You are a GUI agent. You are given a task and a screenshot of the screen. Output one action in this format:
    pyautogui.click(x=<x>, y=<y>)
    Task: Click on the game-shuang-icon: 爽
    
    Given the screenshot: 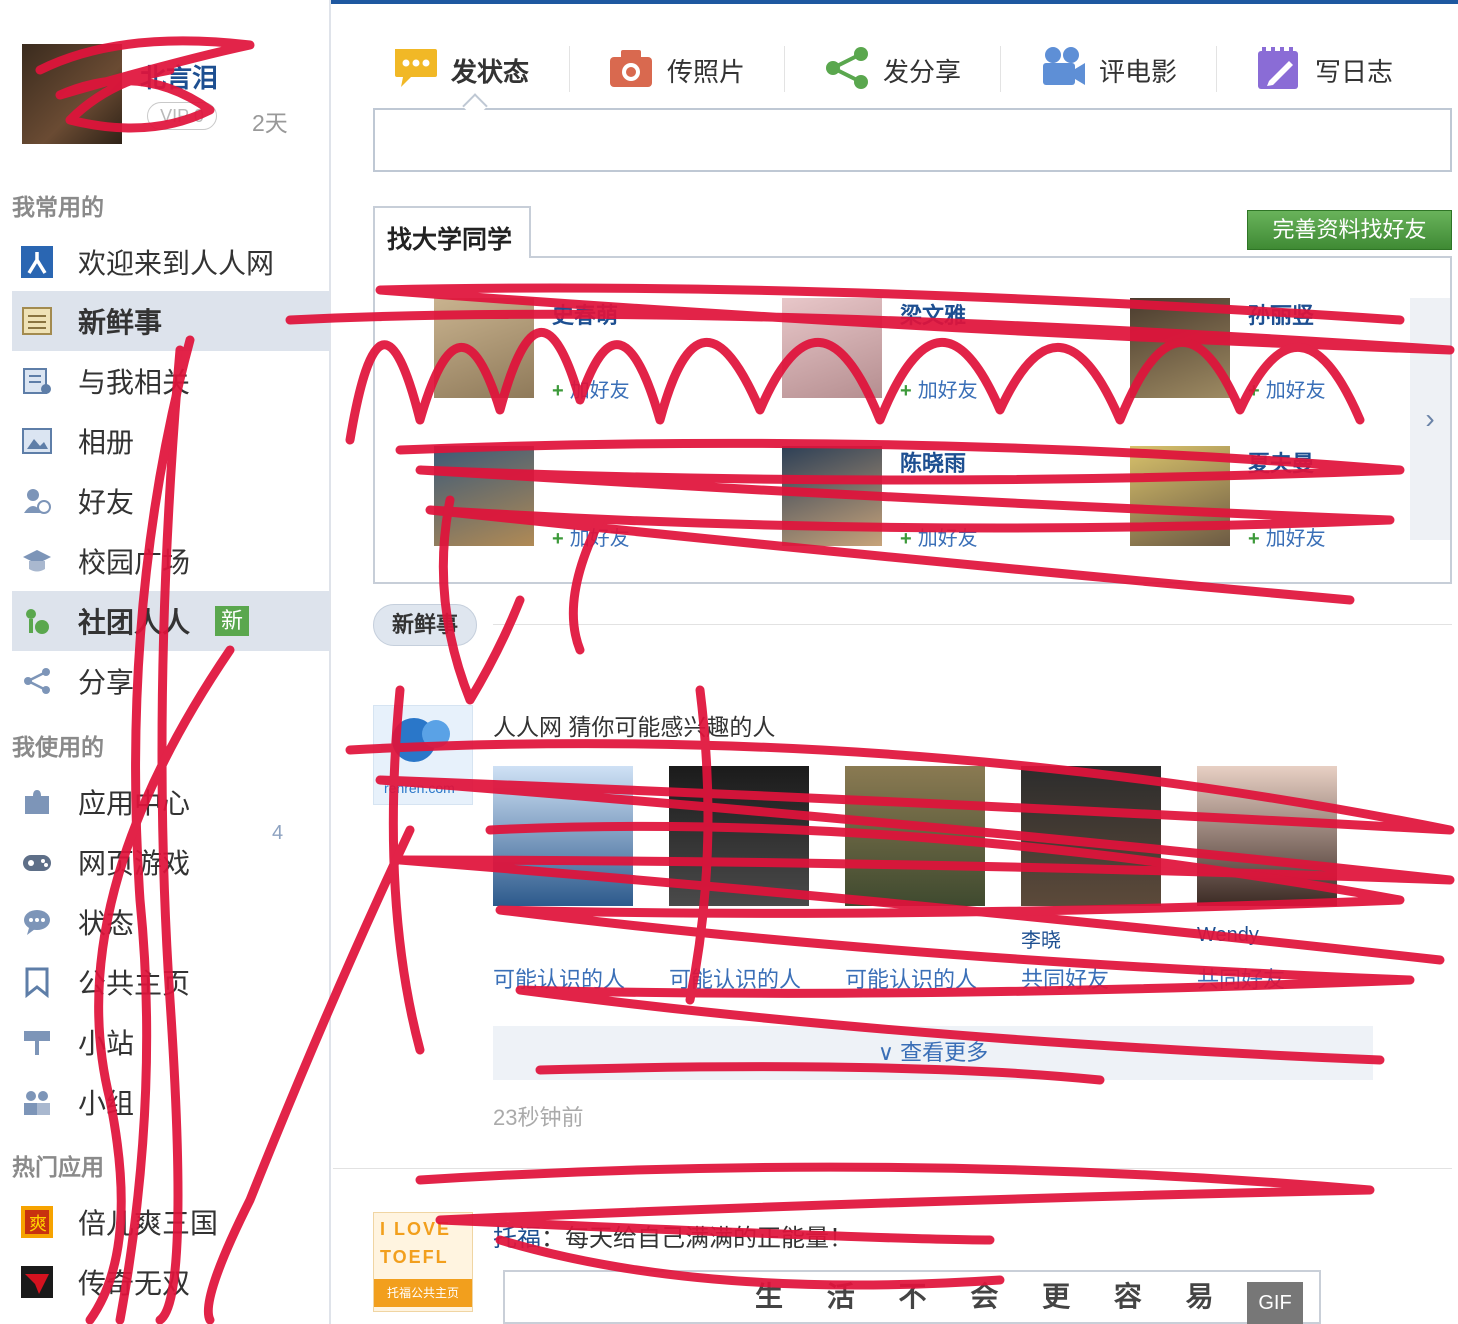 What is the action you would take?
    pyautogui.click(x=37, y=1222)
    